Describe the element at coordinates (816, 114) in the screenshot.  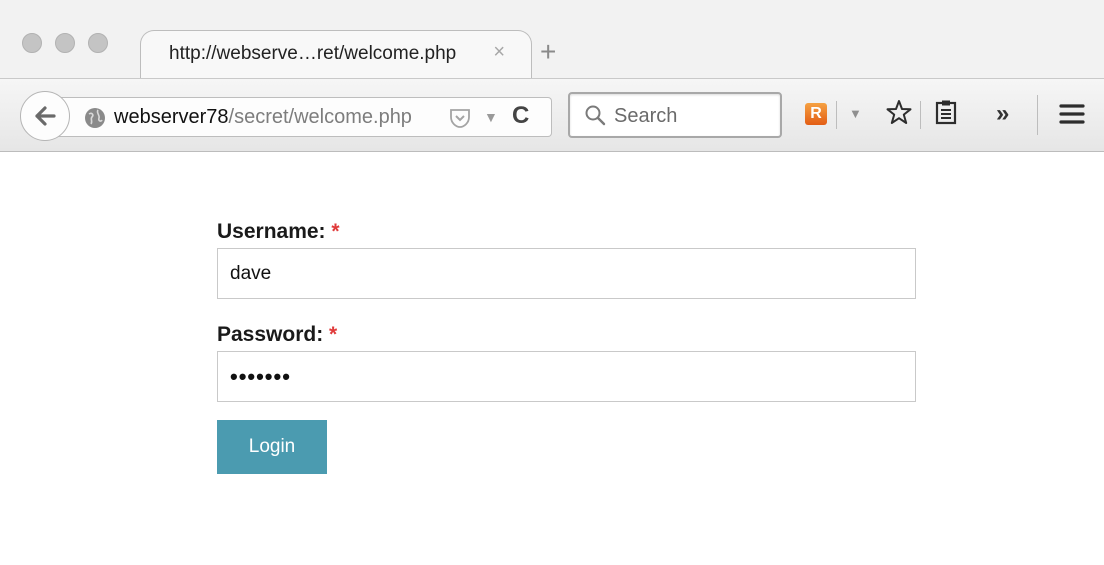
I see `rss-icon: R` at that location.